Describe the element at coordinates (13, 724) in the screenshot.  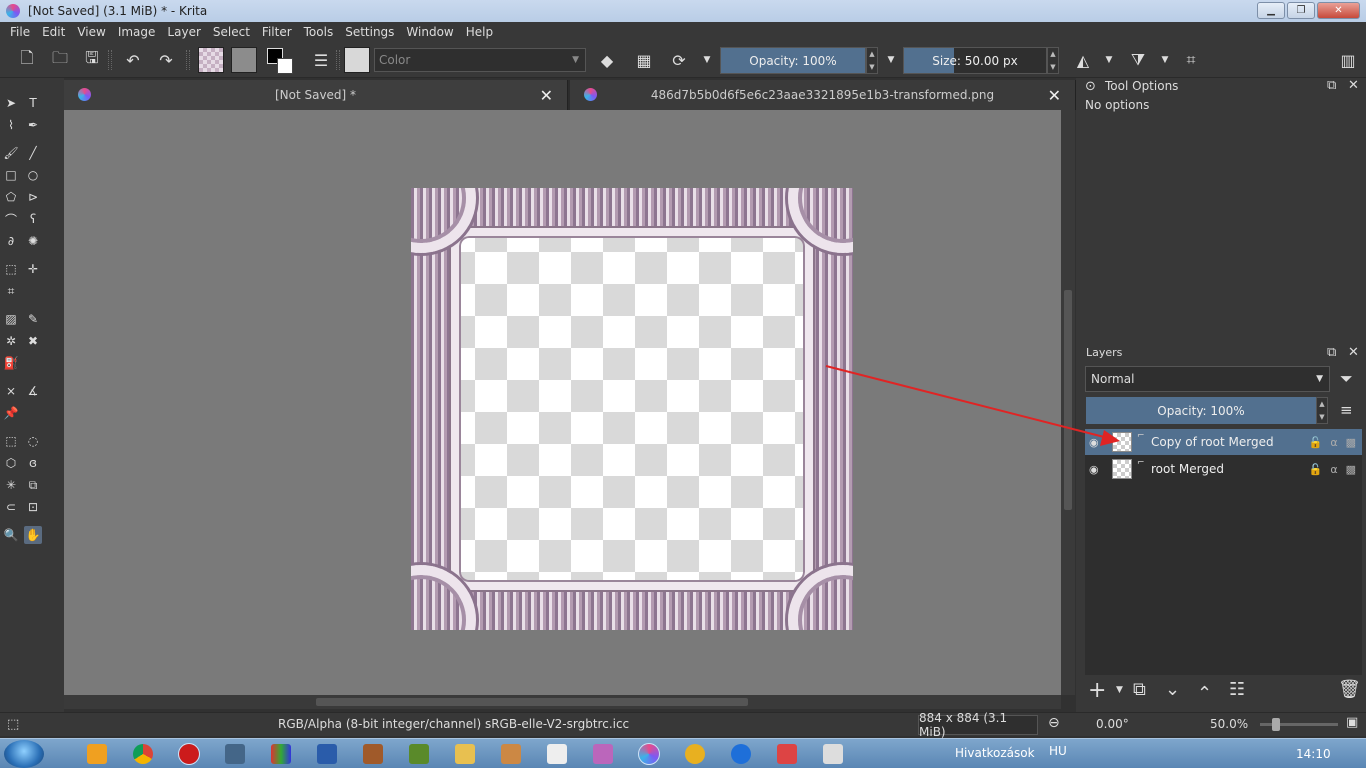
I see `selection-icon: ⬚` at that location.